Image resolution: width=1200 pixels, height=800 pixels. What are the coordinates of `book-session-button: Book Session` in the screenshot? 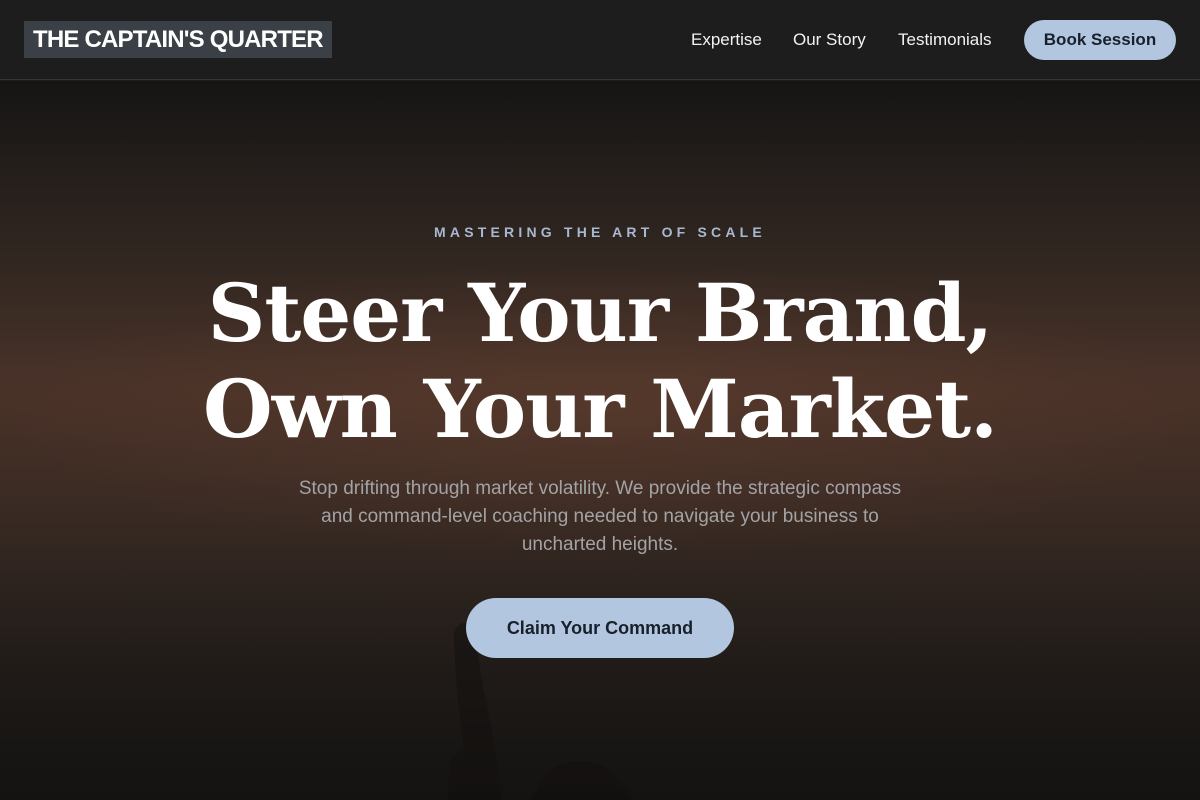 It's located at (1100, 40).